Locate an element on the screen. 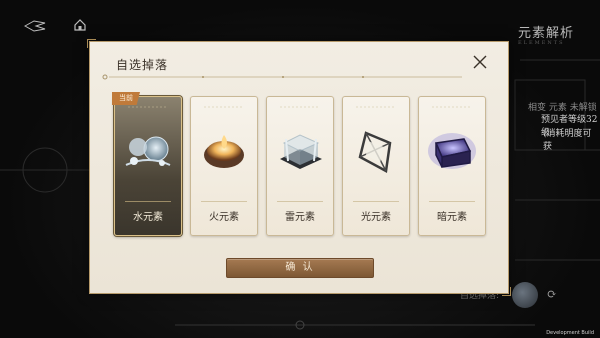  light-element-icon is located at coordinates (375, 152).